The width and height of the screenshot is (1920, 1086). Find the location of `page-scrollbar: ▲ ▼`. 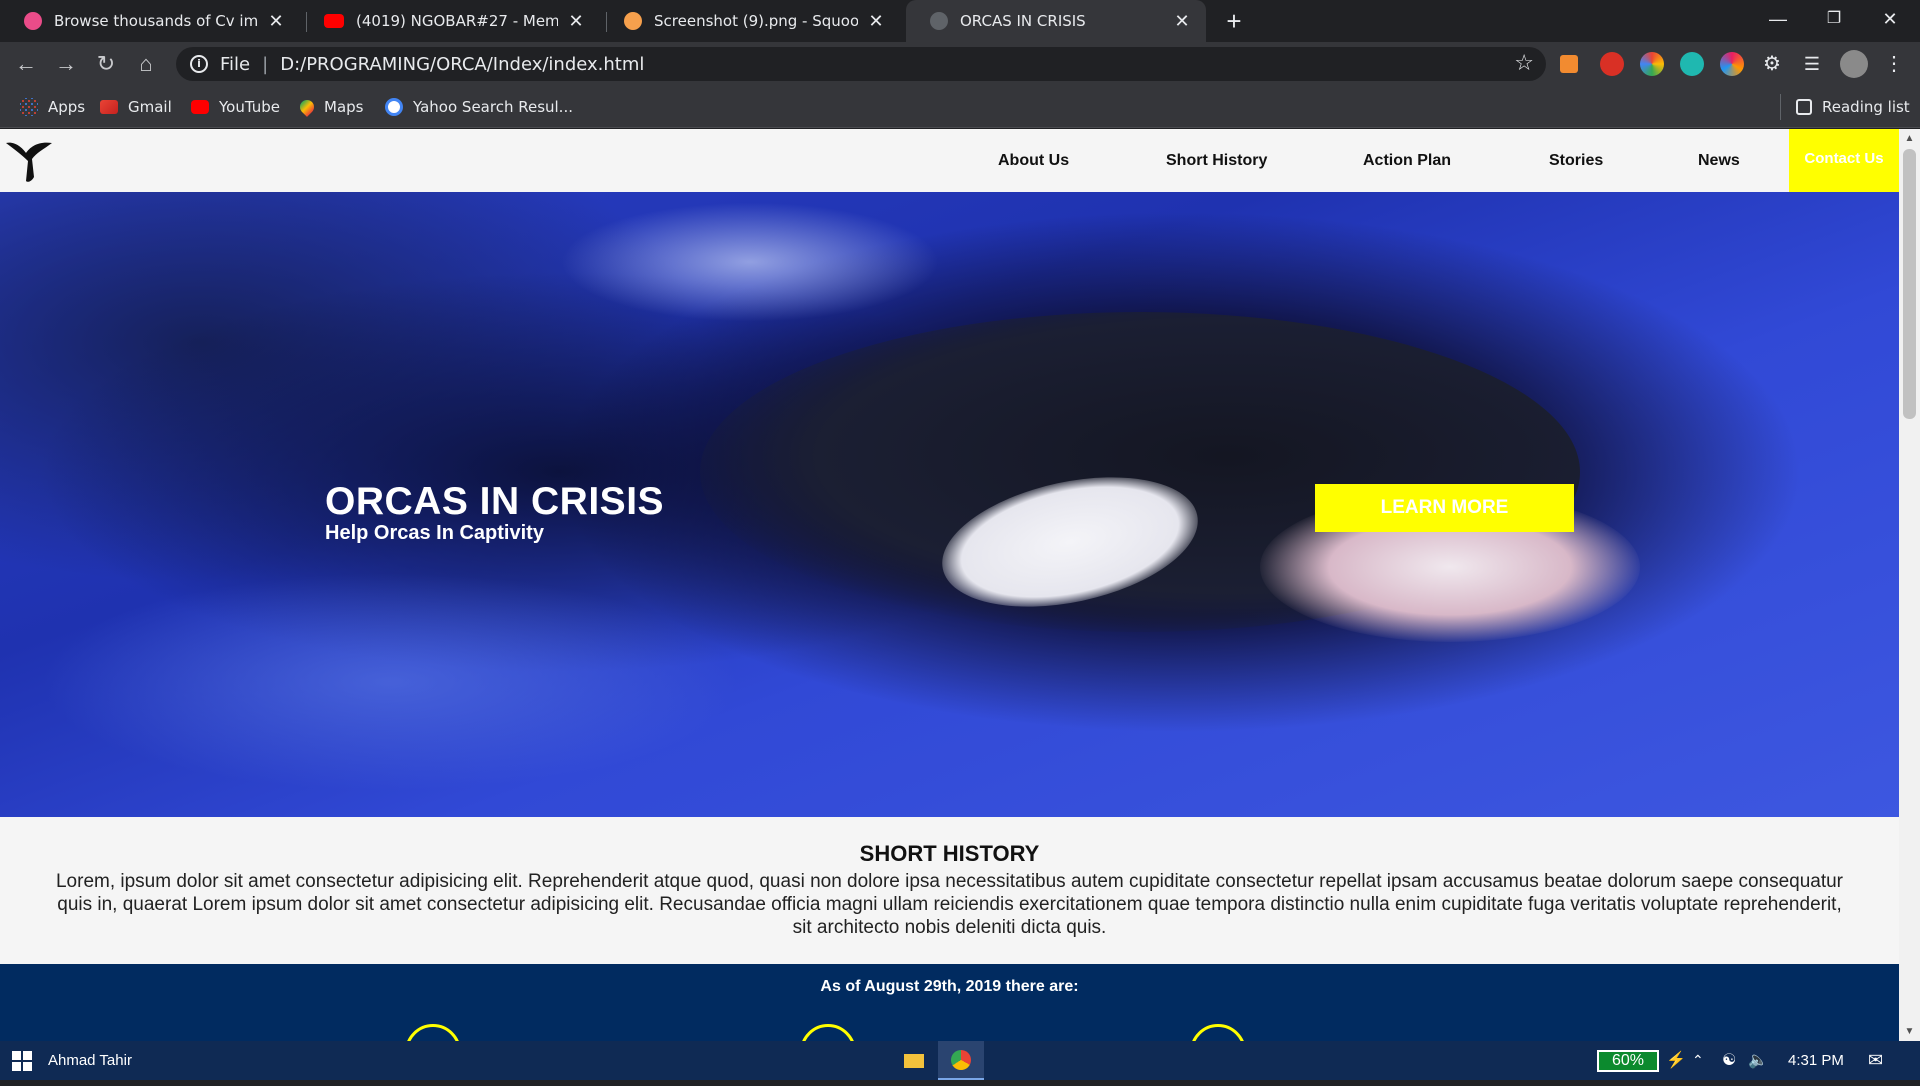

page-scrollbar: ▲ ▼ is located at coordinates (1909, 585).